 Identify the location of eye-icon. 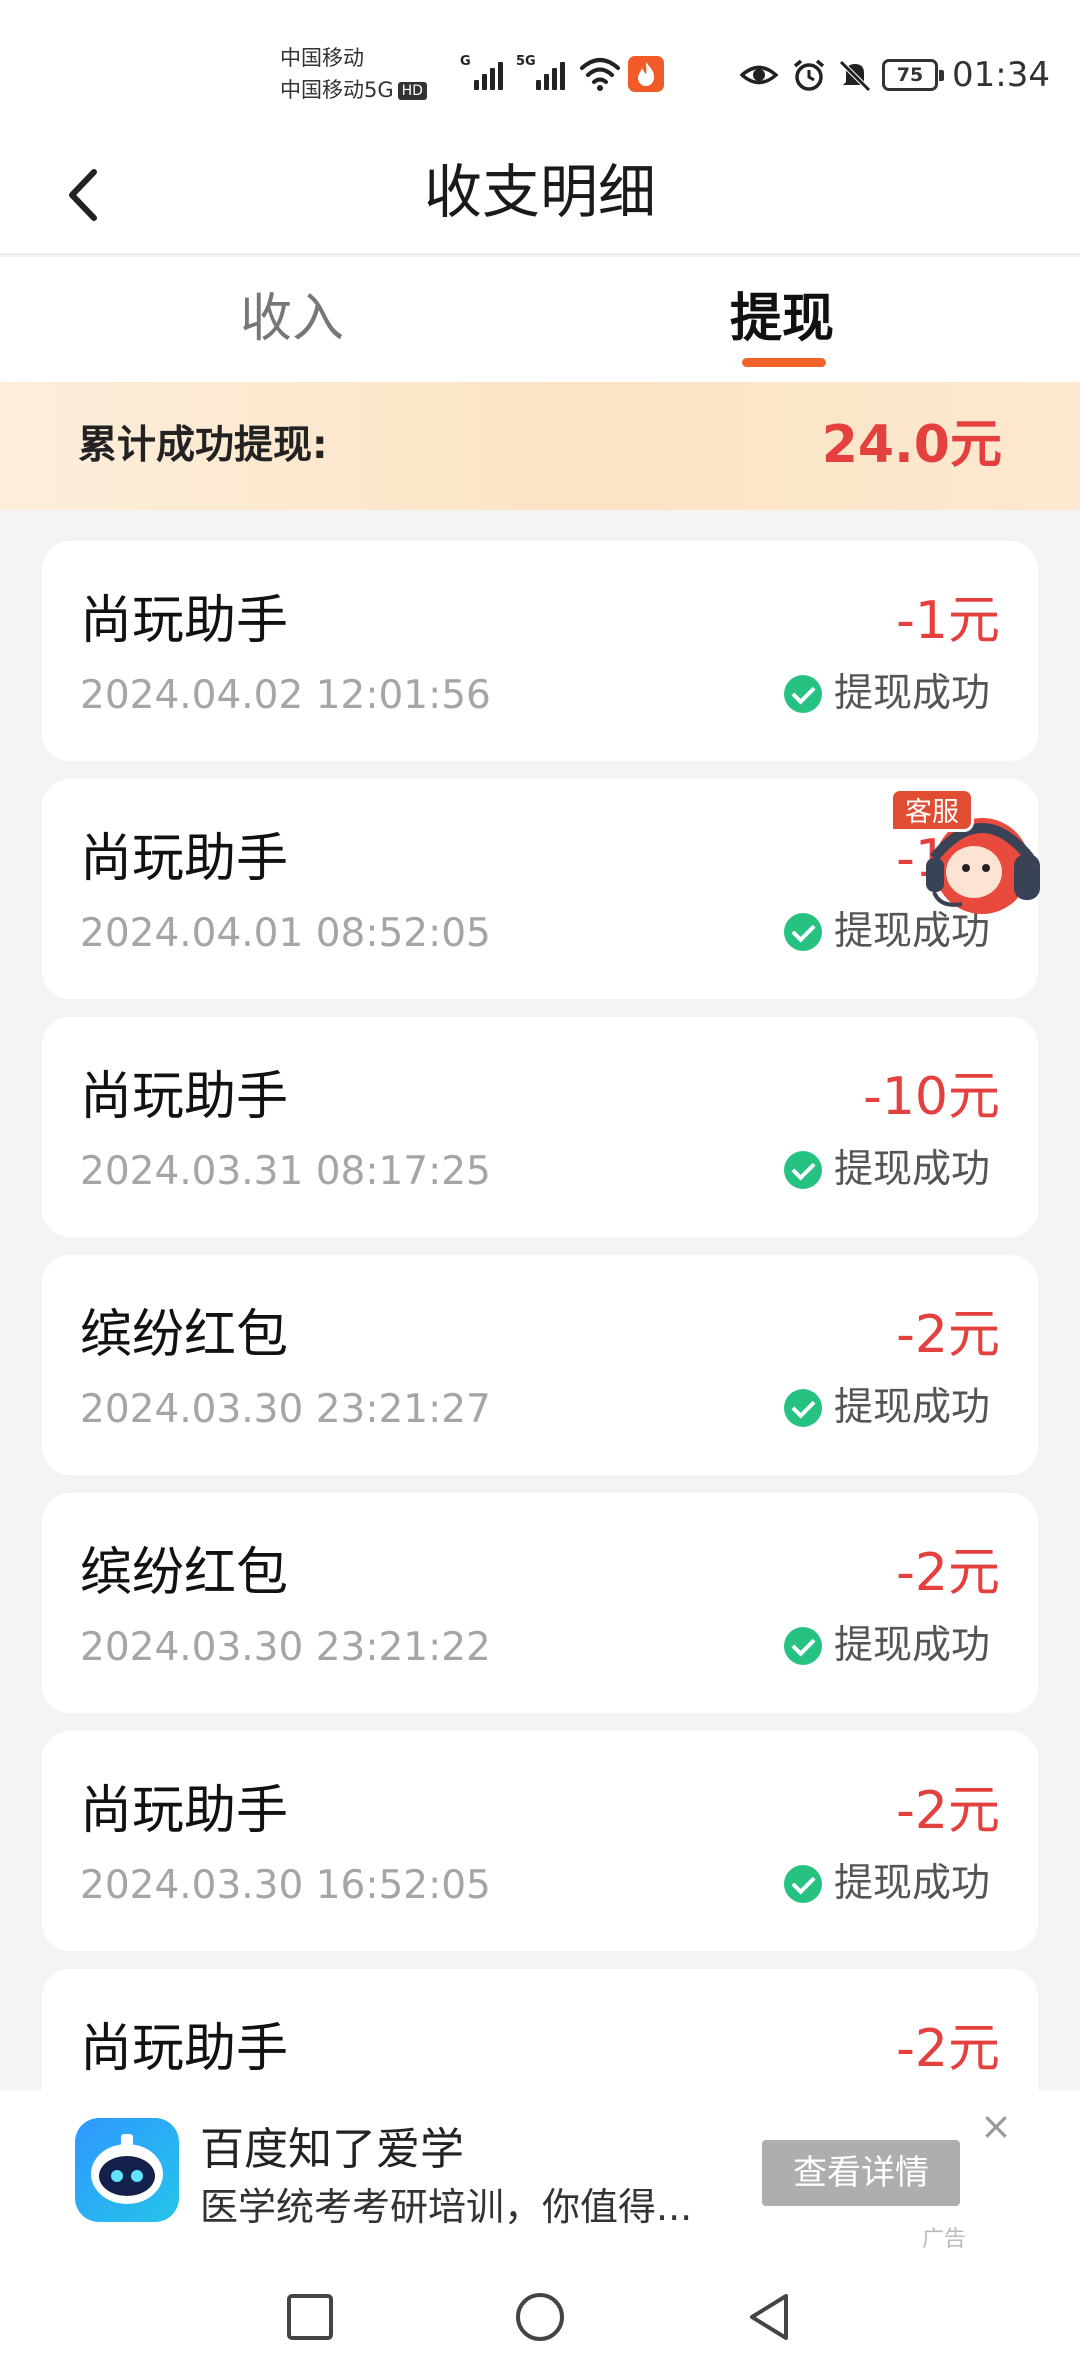
(759, 75).